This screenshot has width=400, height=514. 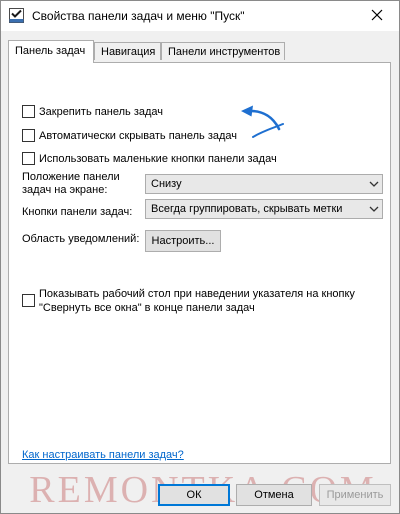 What do you see at coordinates (247, 209) in the screenshot?
I see `taskbar-buttons-value: Всегда группировать, скрывать метки` at bounding box center [247, 209].